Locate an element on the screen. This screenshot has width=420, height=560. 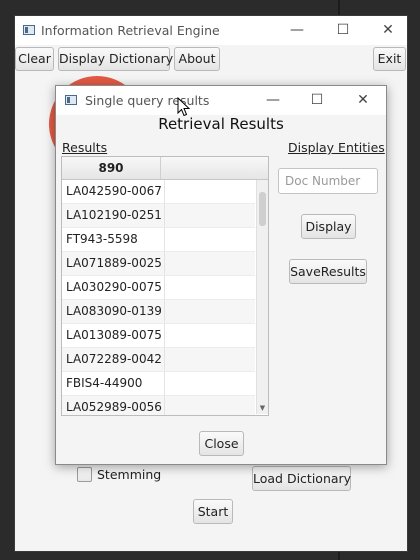
column-header is located at coordinates (214, 168).